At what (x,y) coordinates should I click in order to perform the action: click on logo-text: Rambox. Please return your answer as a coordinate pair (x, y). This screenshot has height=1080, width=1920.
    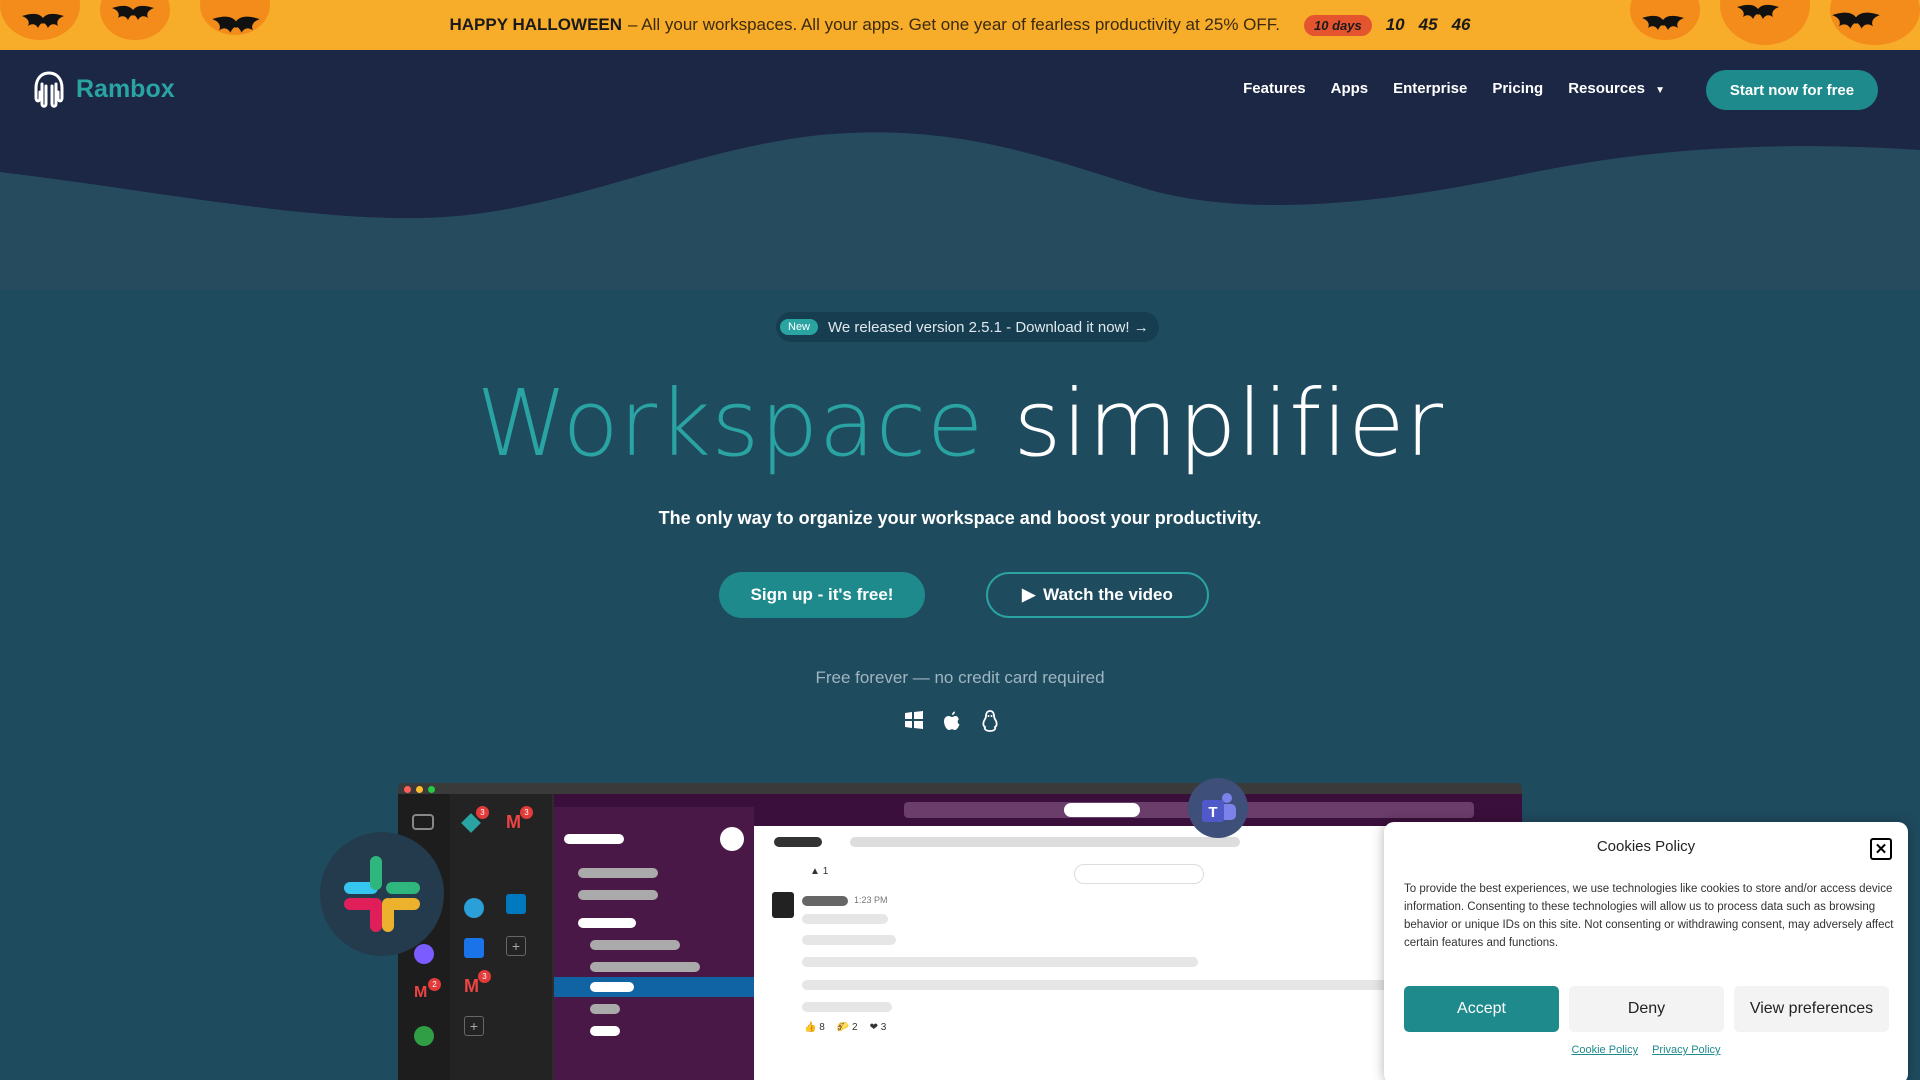
    Looking at the image, I should click on (125, 88).